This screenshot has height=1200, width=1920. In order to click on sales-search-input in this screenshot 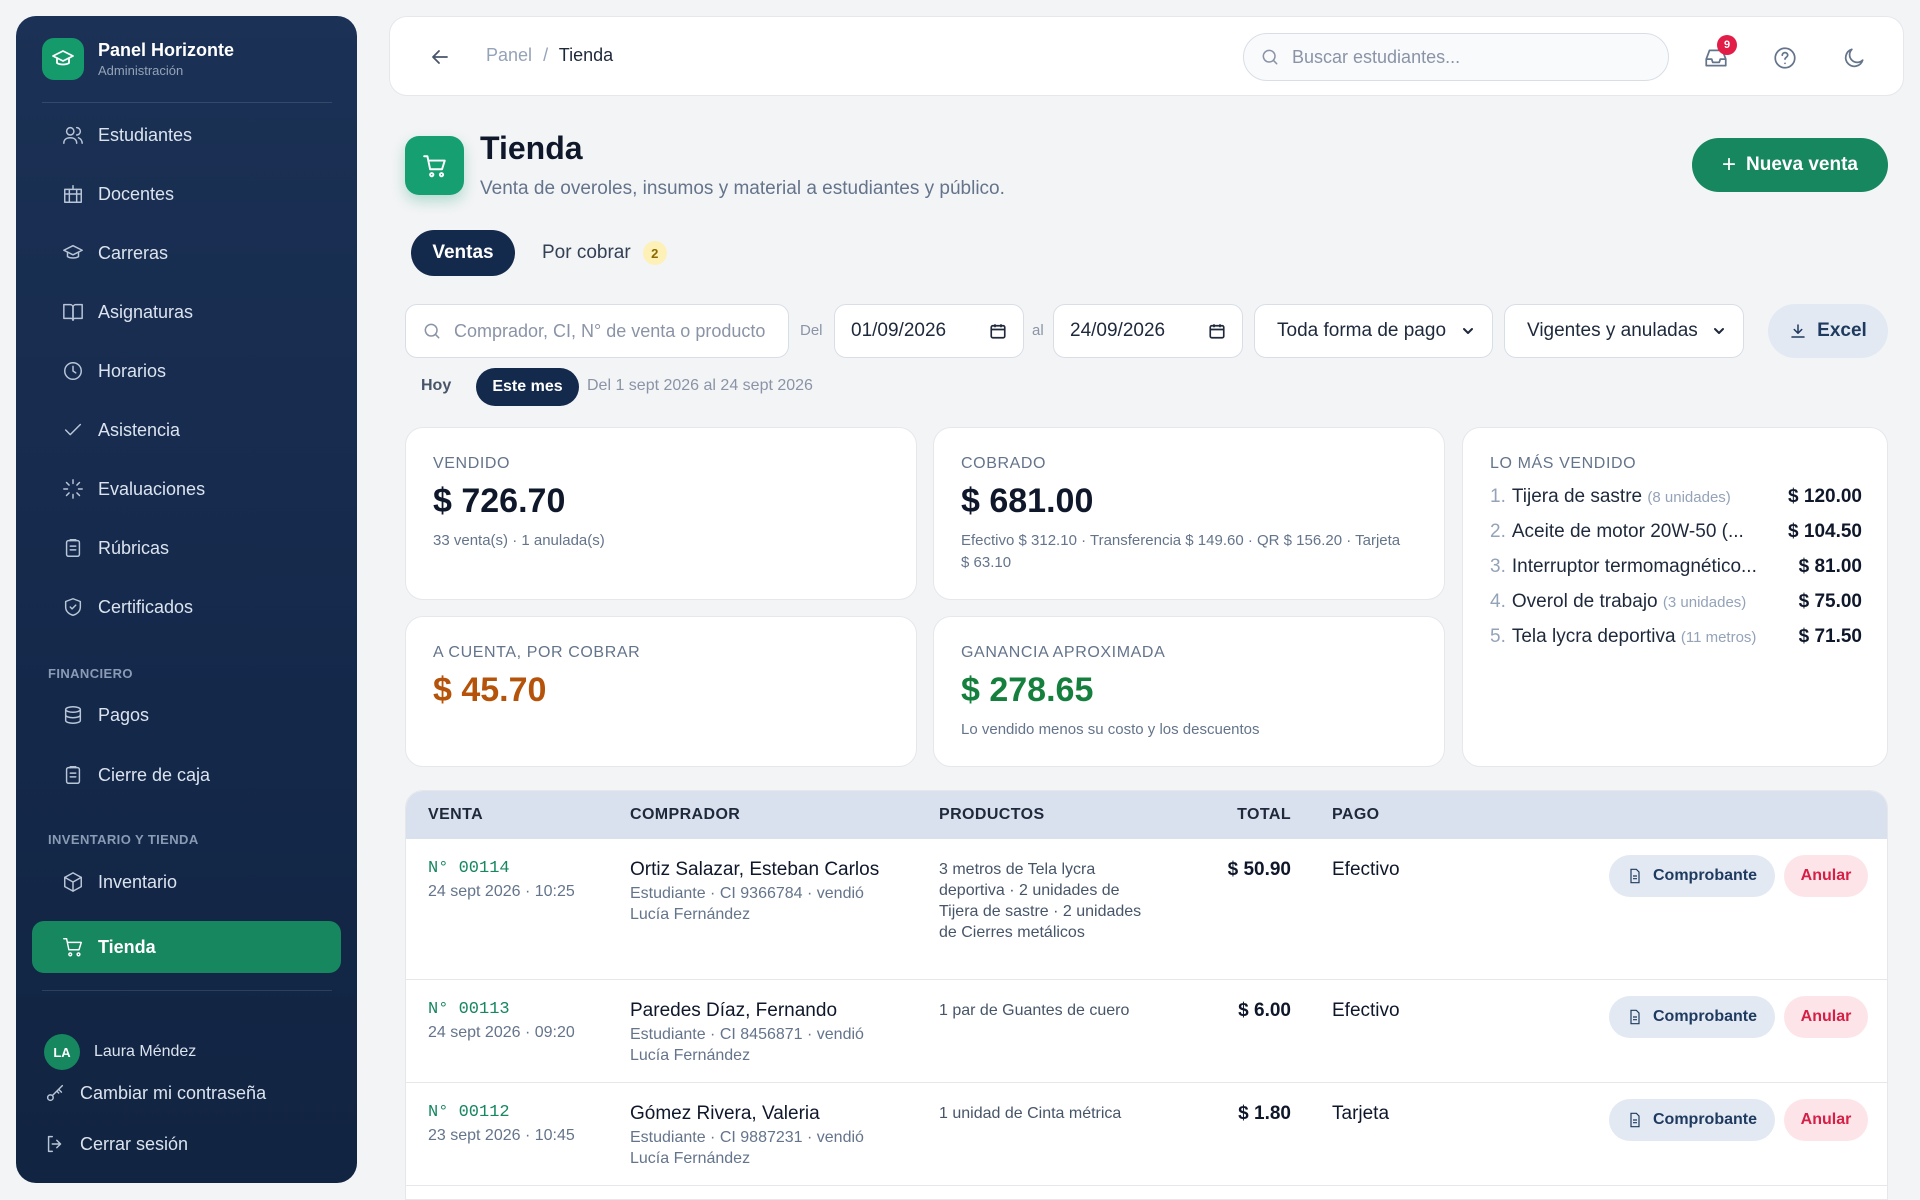, I will do `click(614, 331)`.